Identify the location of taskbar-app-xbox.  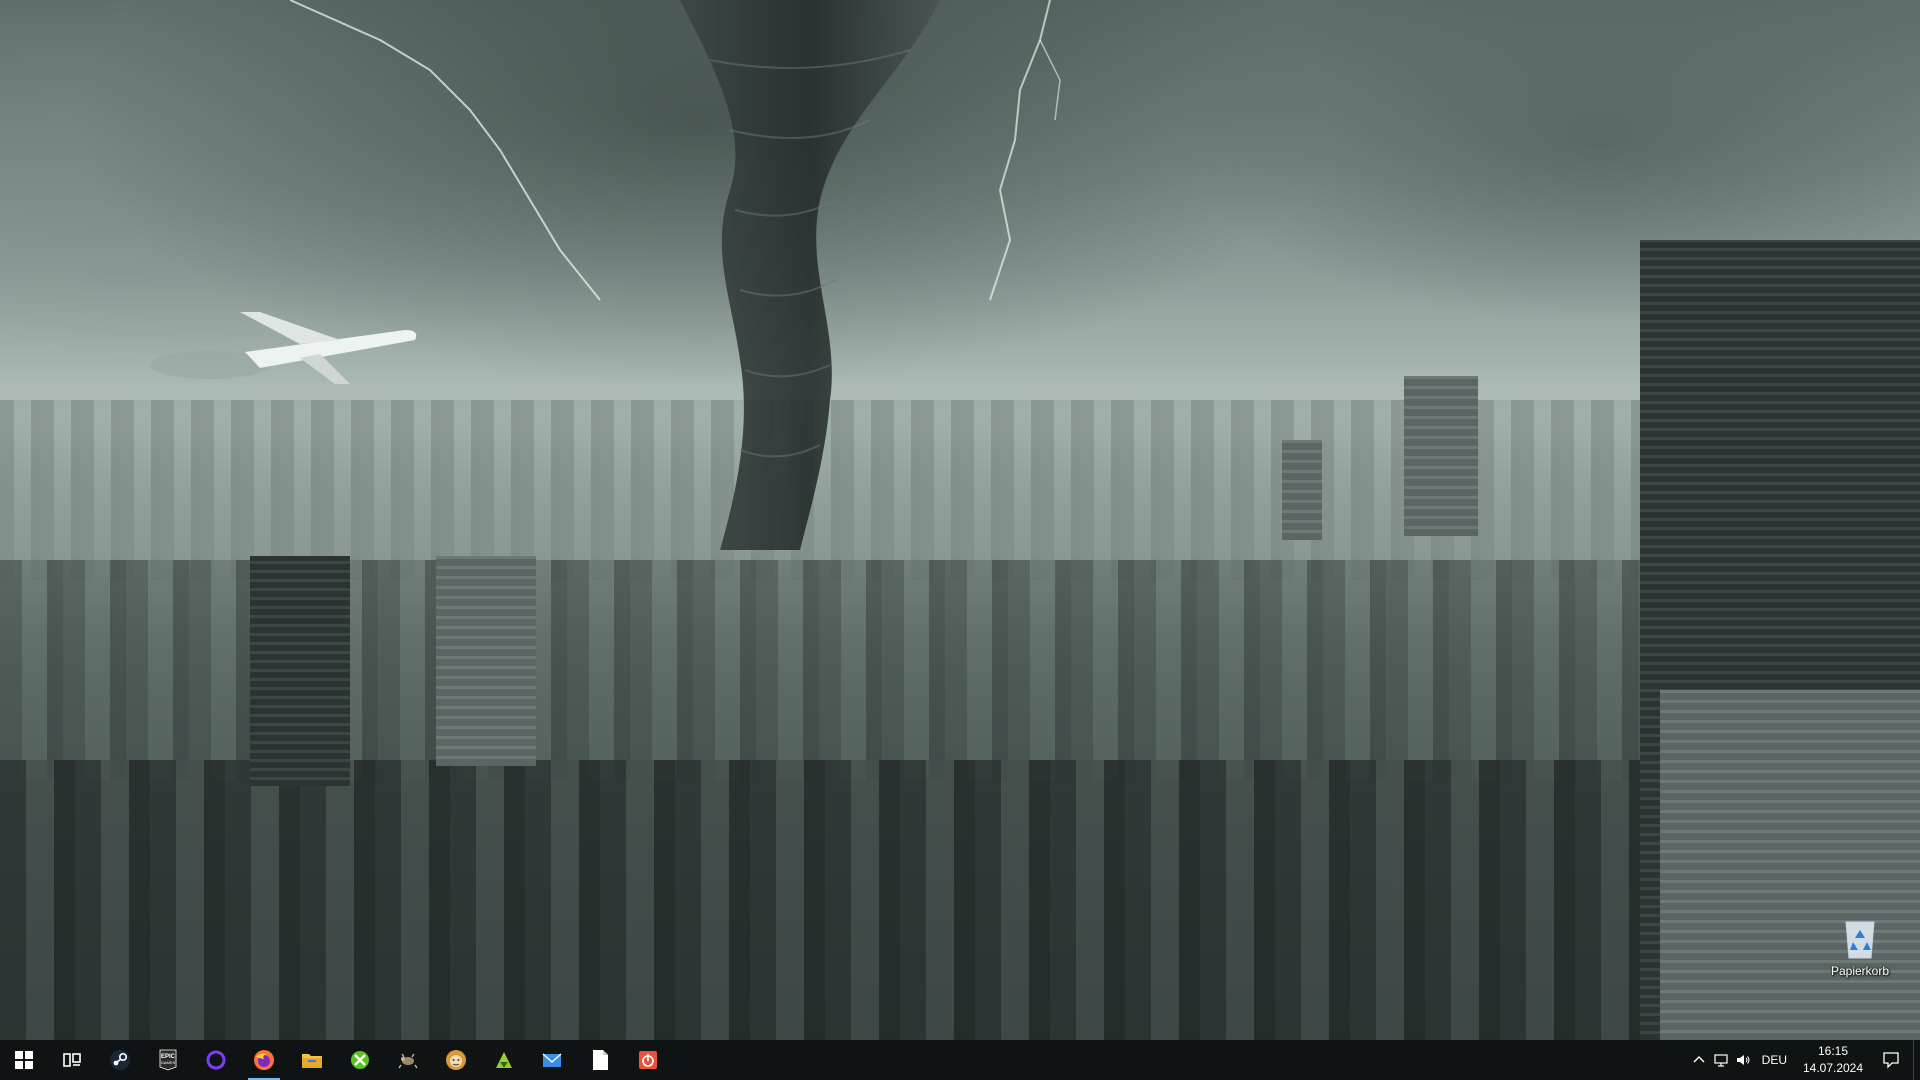
(360, 1060).